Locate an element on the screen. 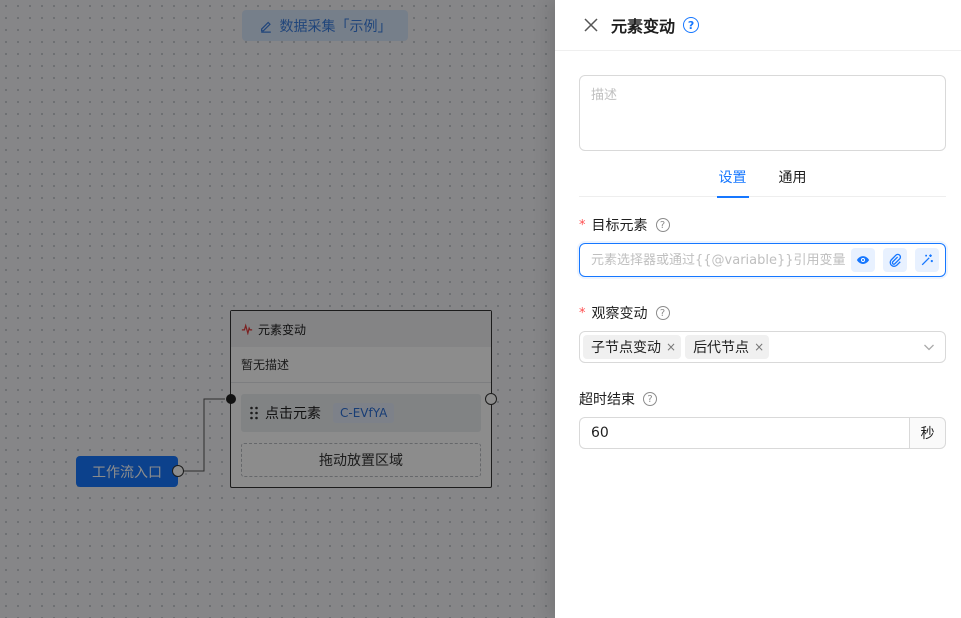 This screenshot has height=618, width=961. close-icon is located at coordinates (591, 25).